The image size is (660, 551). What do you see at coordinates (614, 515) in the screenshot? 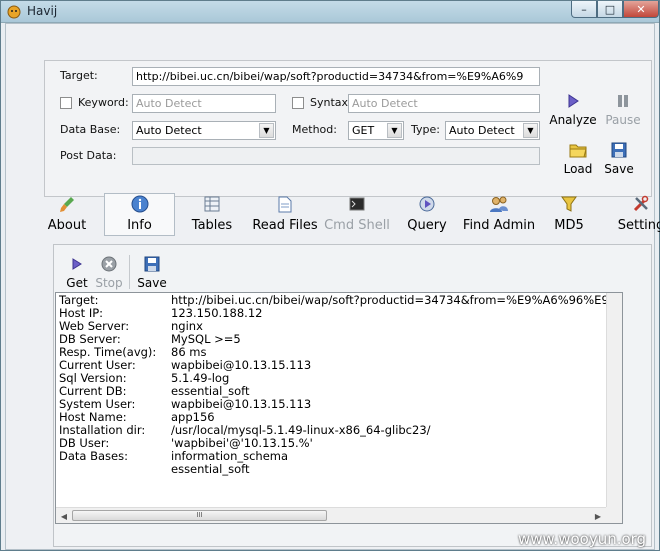
I see `scroll-corner` at bounding box center [614, 515].